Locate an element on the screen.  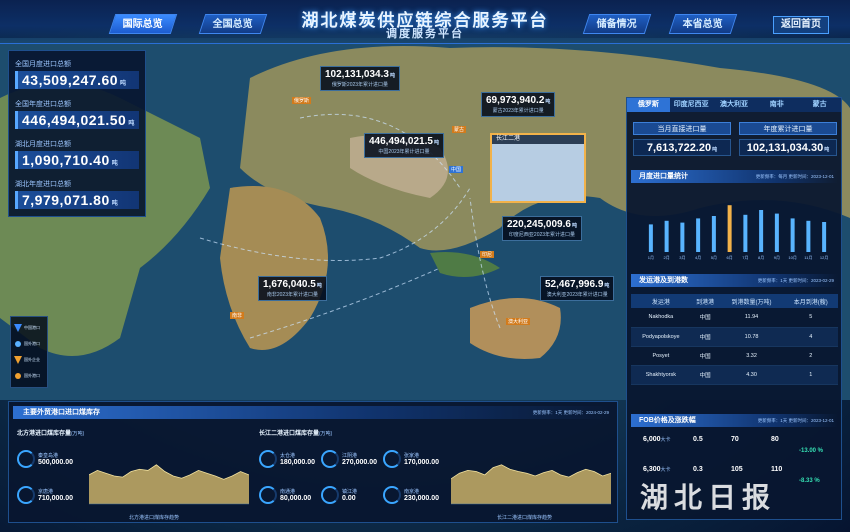
map-legend: 中国港口 国外港口 国外企业 国外港口 is located at coordinates (29, 352).